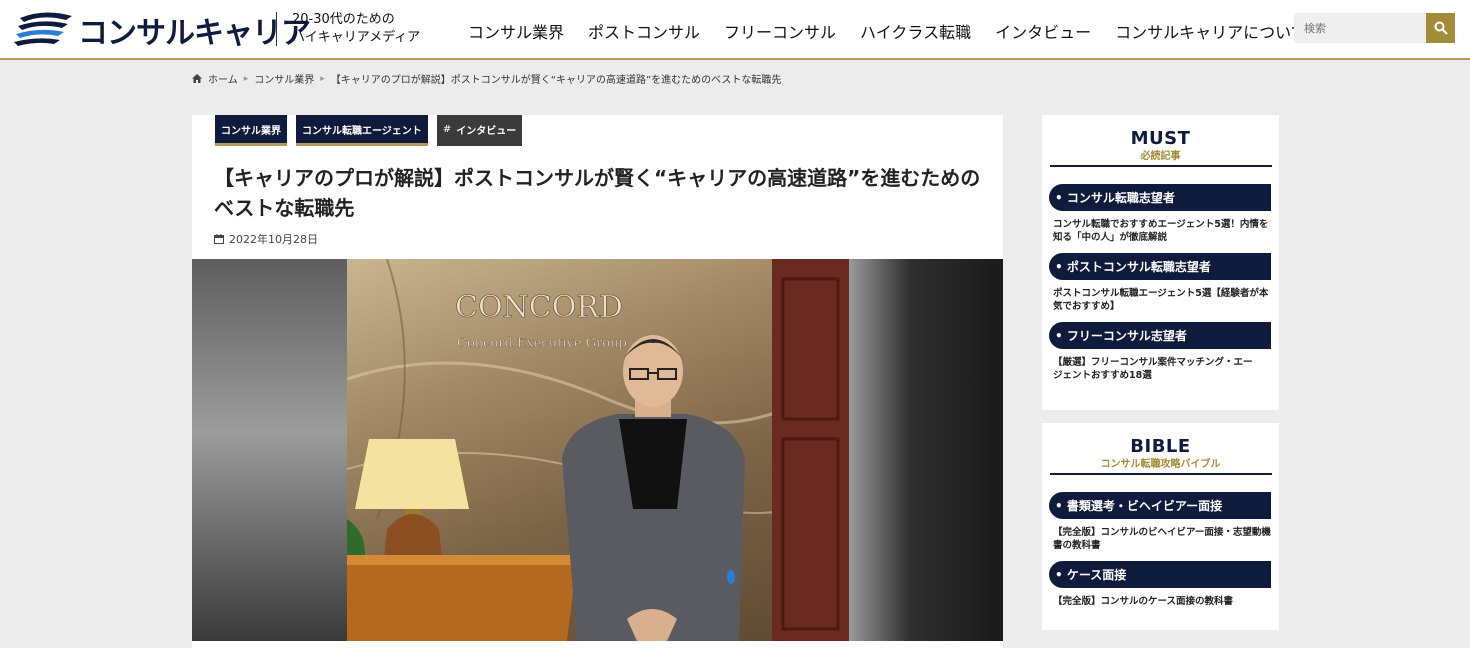  I want to click on tag-consul-agent: コンサル転職エージェント, so click(362, 130).